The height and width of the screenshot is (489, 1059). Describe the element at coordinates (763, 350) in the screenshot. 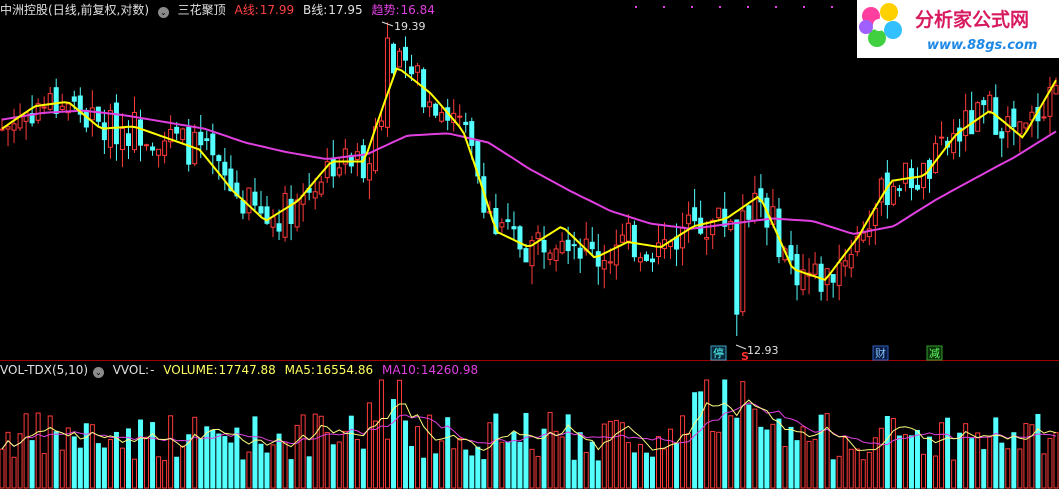

I see `low-marker-label: 12.93` at that location.